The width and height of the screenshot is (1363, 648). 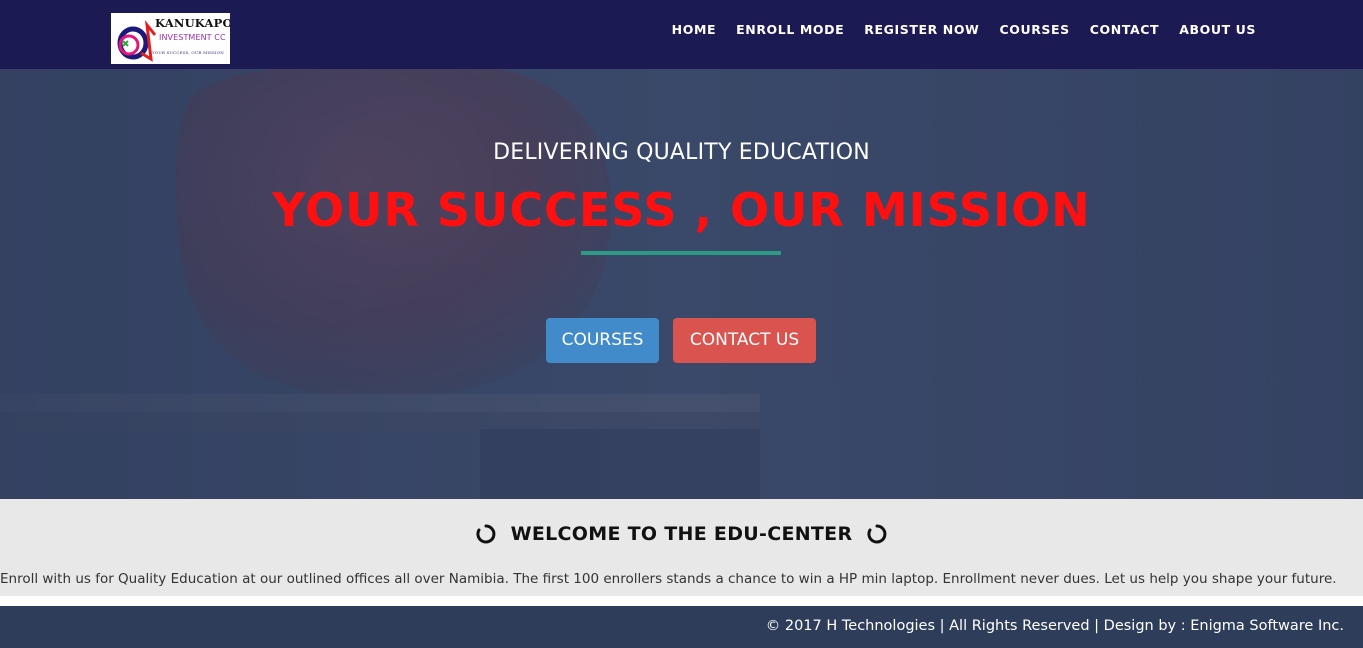 I want to click on nav-enroll-mode: ENROLL MODE, so click(x=780, y=29).